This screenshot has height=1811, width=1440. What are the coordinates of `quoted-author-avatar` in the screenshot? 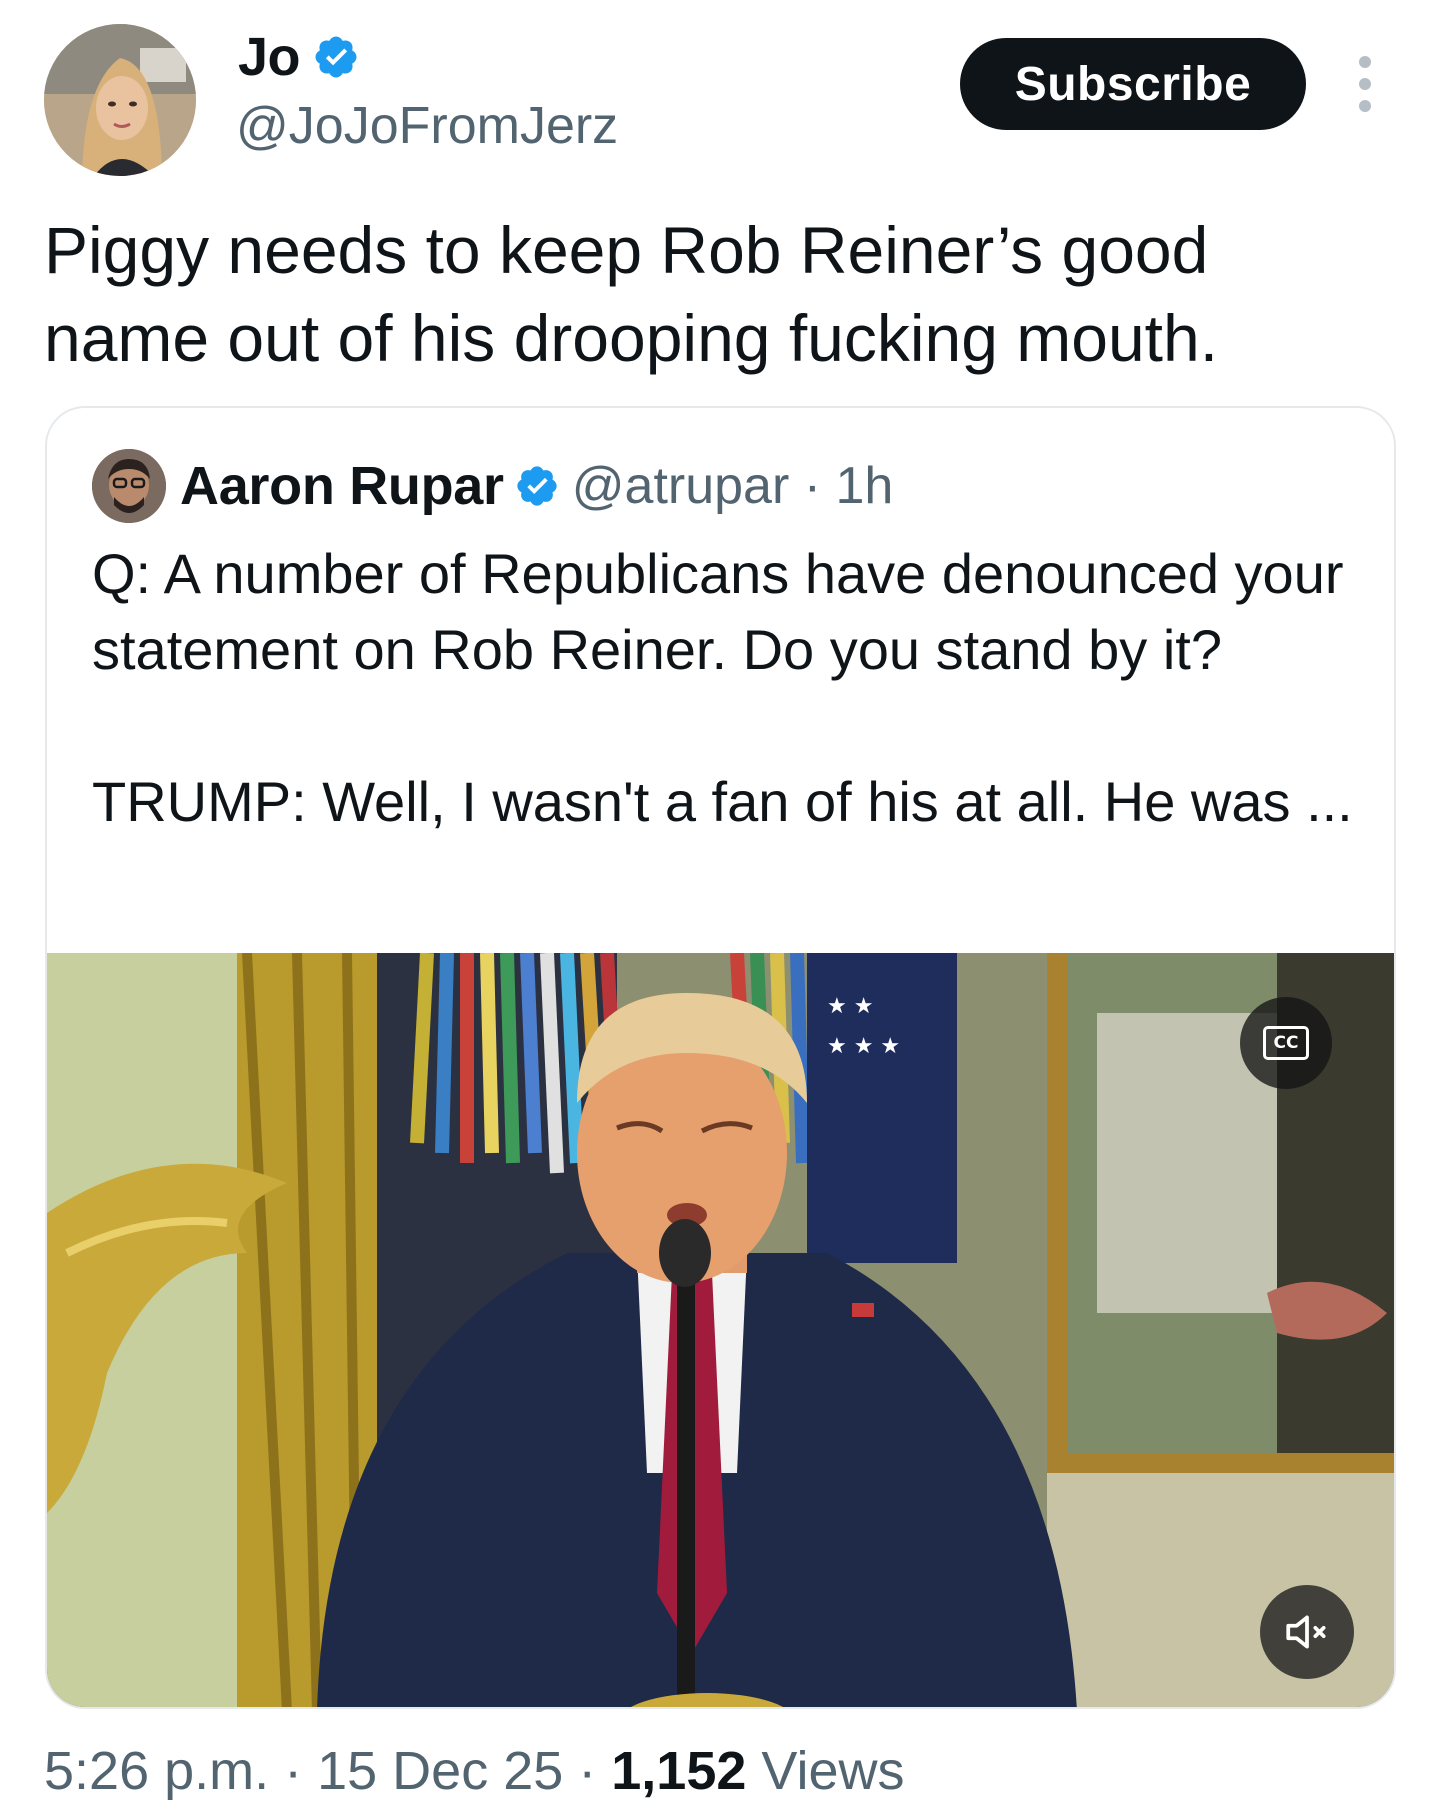 It's located at (129, 486).